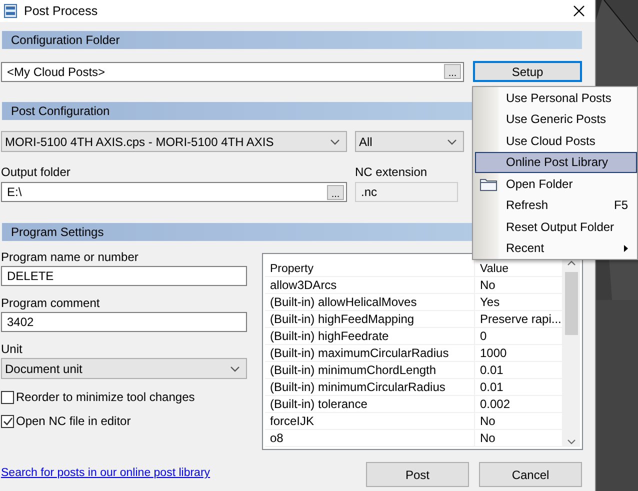 The height and width of the screenshot is (491, 638). Describe the element at coordinates (556, 141) in the screenshot. I see `menu-item: Use Cloud Posts` at that location.